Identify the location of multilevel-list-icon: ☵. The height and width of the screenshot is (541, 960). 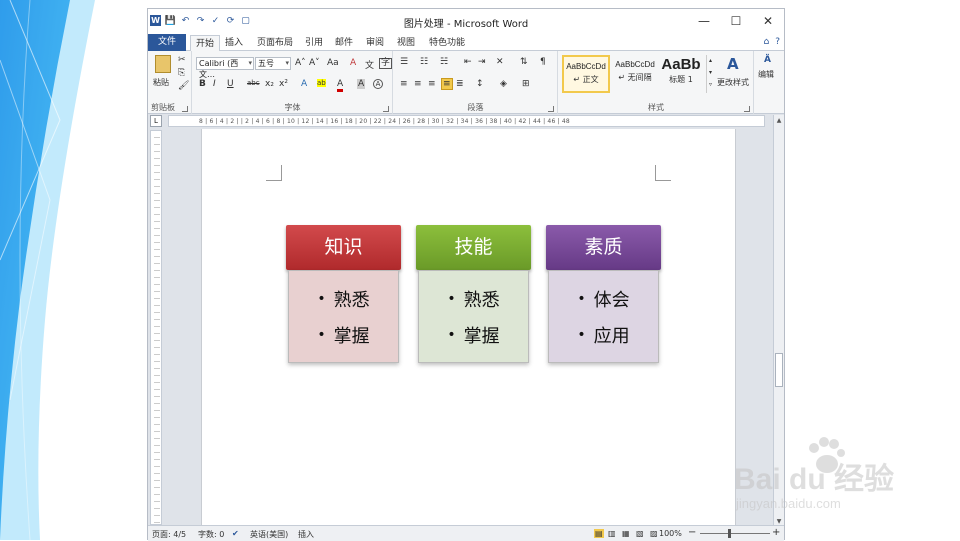
(444, 62).